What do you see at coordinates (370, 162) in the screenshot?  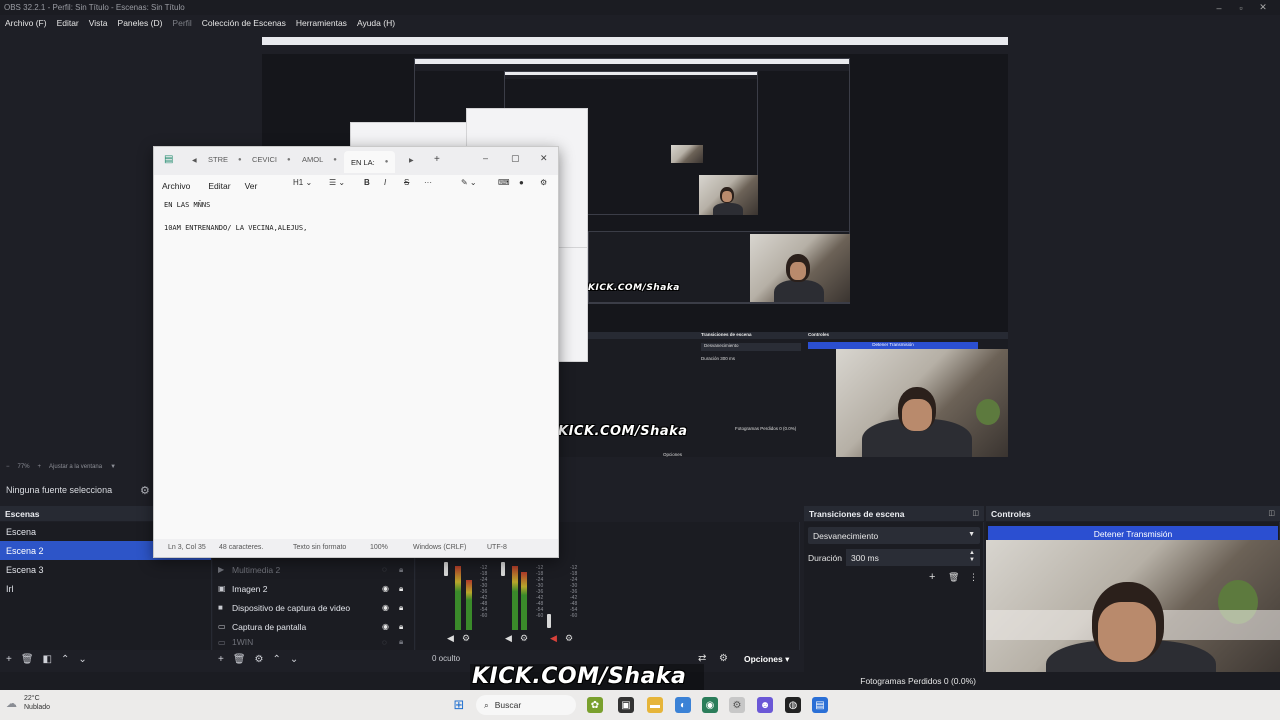 I see `tab-en-la: EN LA: ●` at bounding box center [370, 162].